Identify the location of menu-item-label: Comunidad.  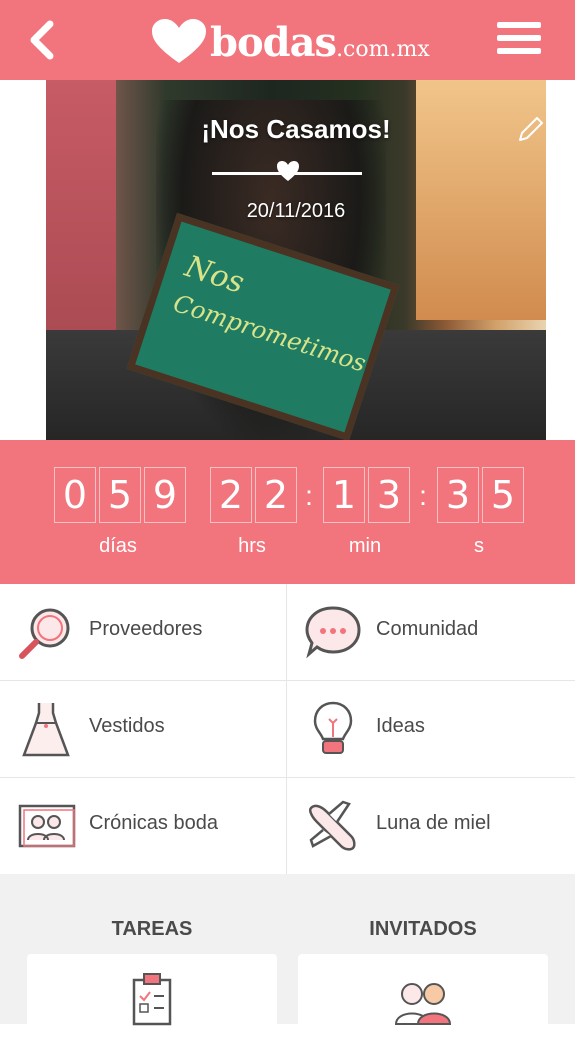
(427, 629).